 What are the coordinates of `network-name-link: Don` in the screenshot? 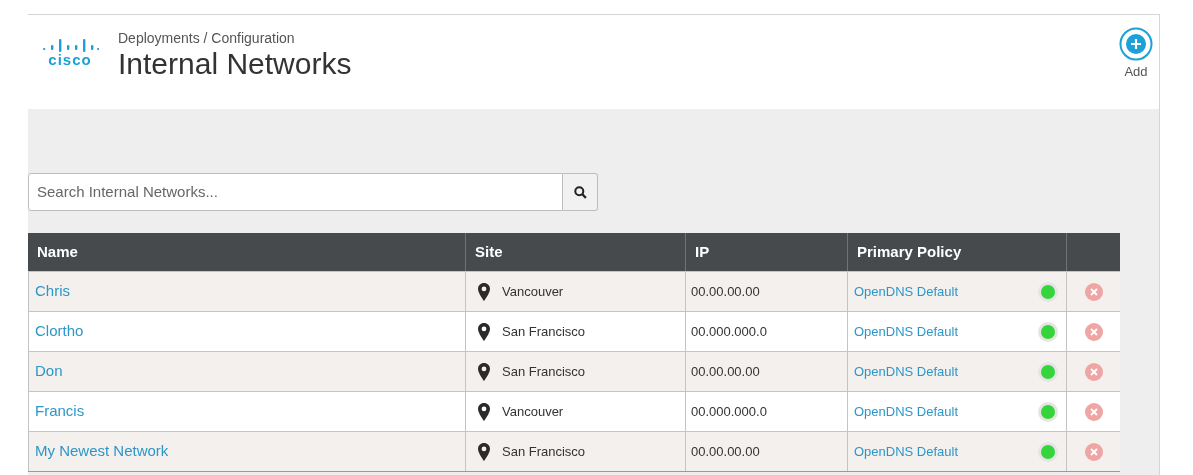 It's located at (49, 371).